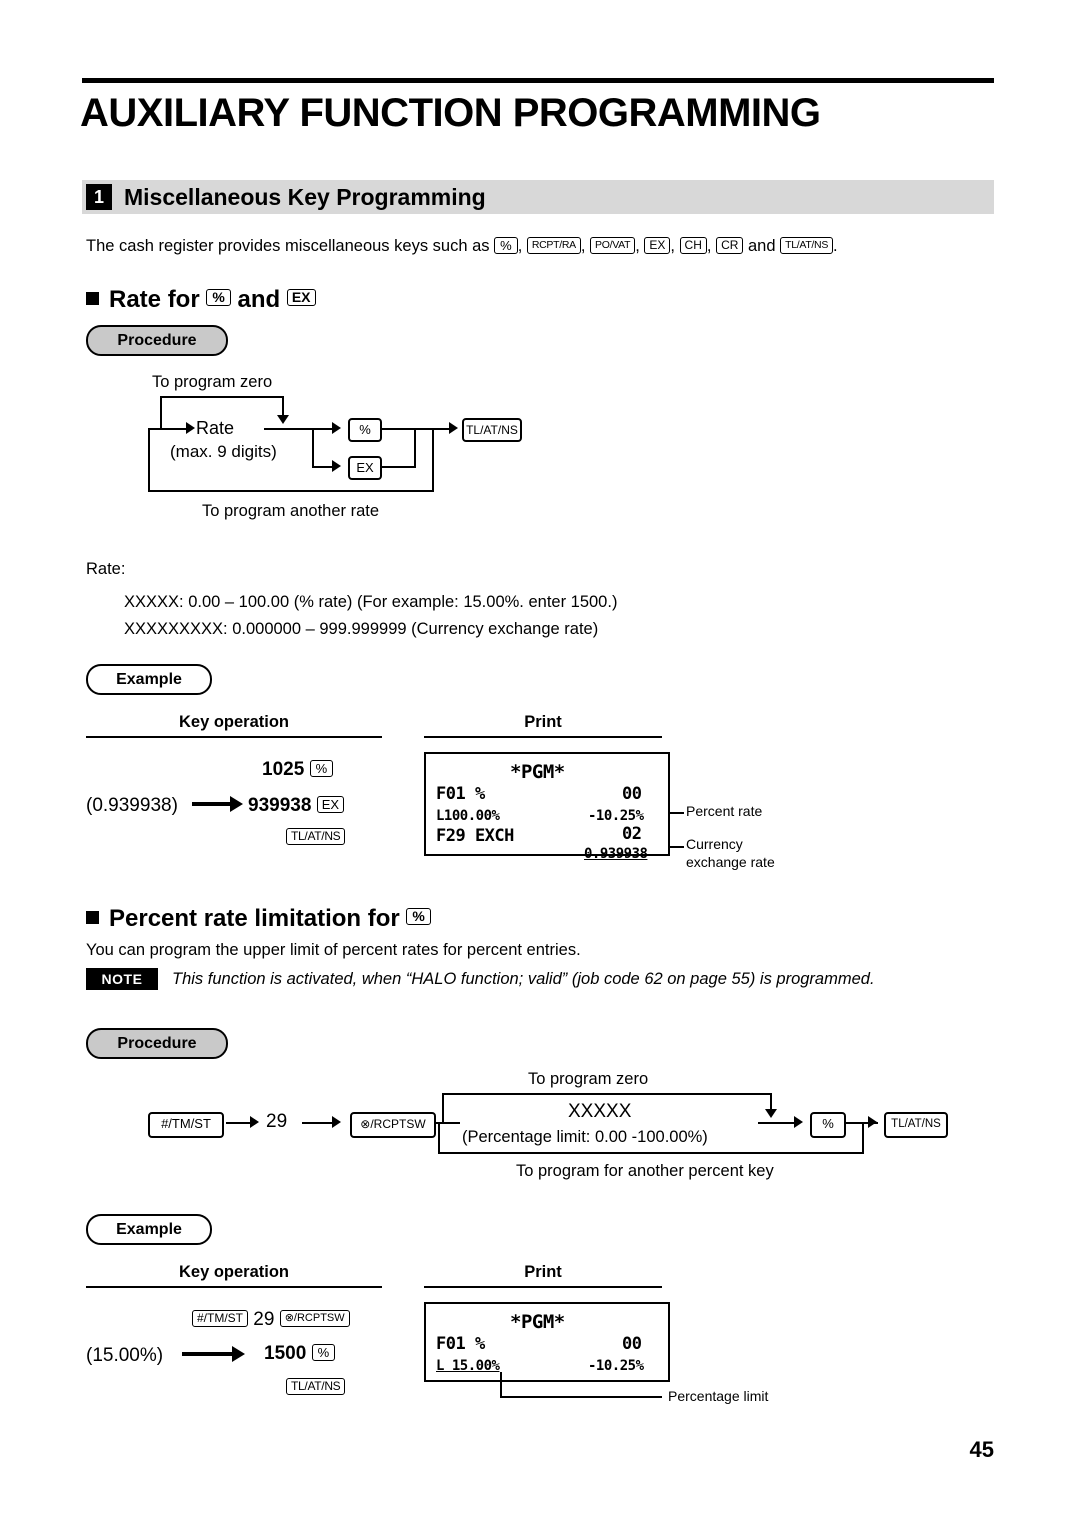  I want to click on flow1-key-tlatns: TL/AT/NS, so click(492, 430).